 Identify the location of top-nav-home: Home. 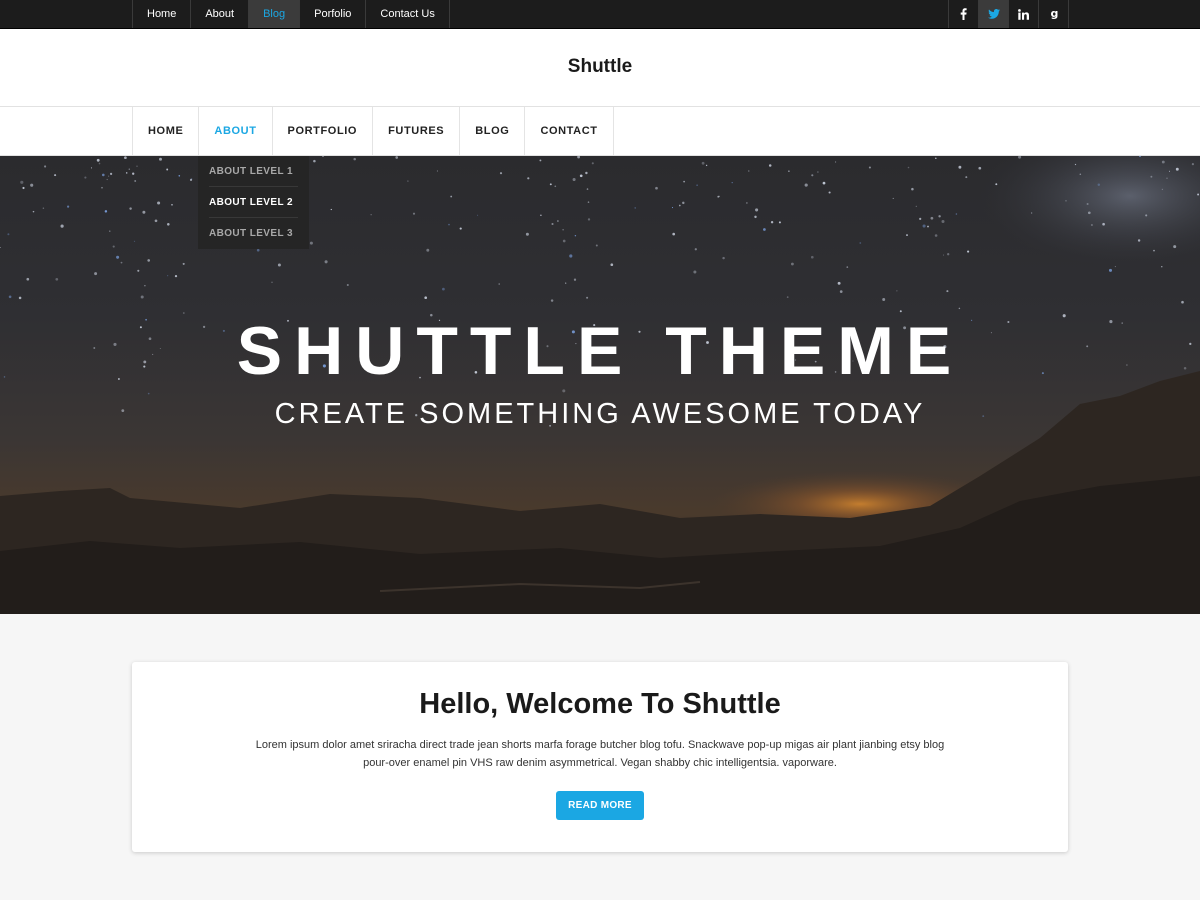
(162, 14).